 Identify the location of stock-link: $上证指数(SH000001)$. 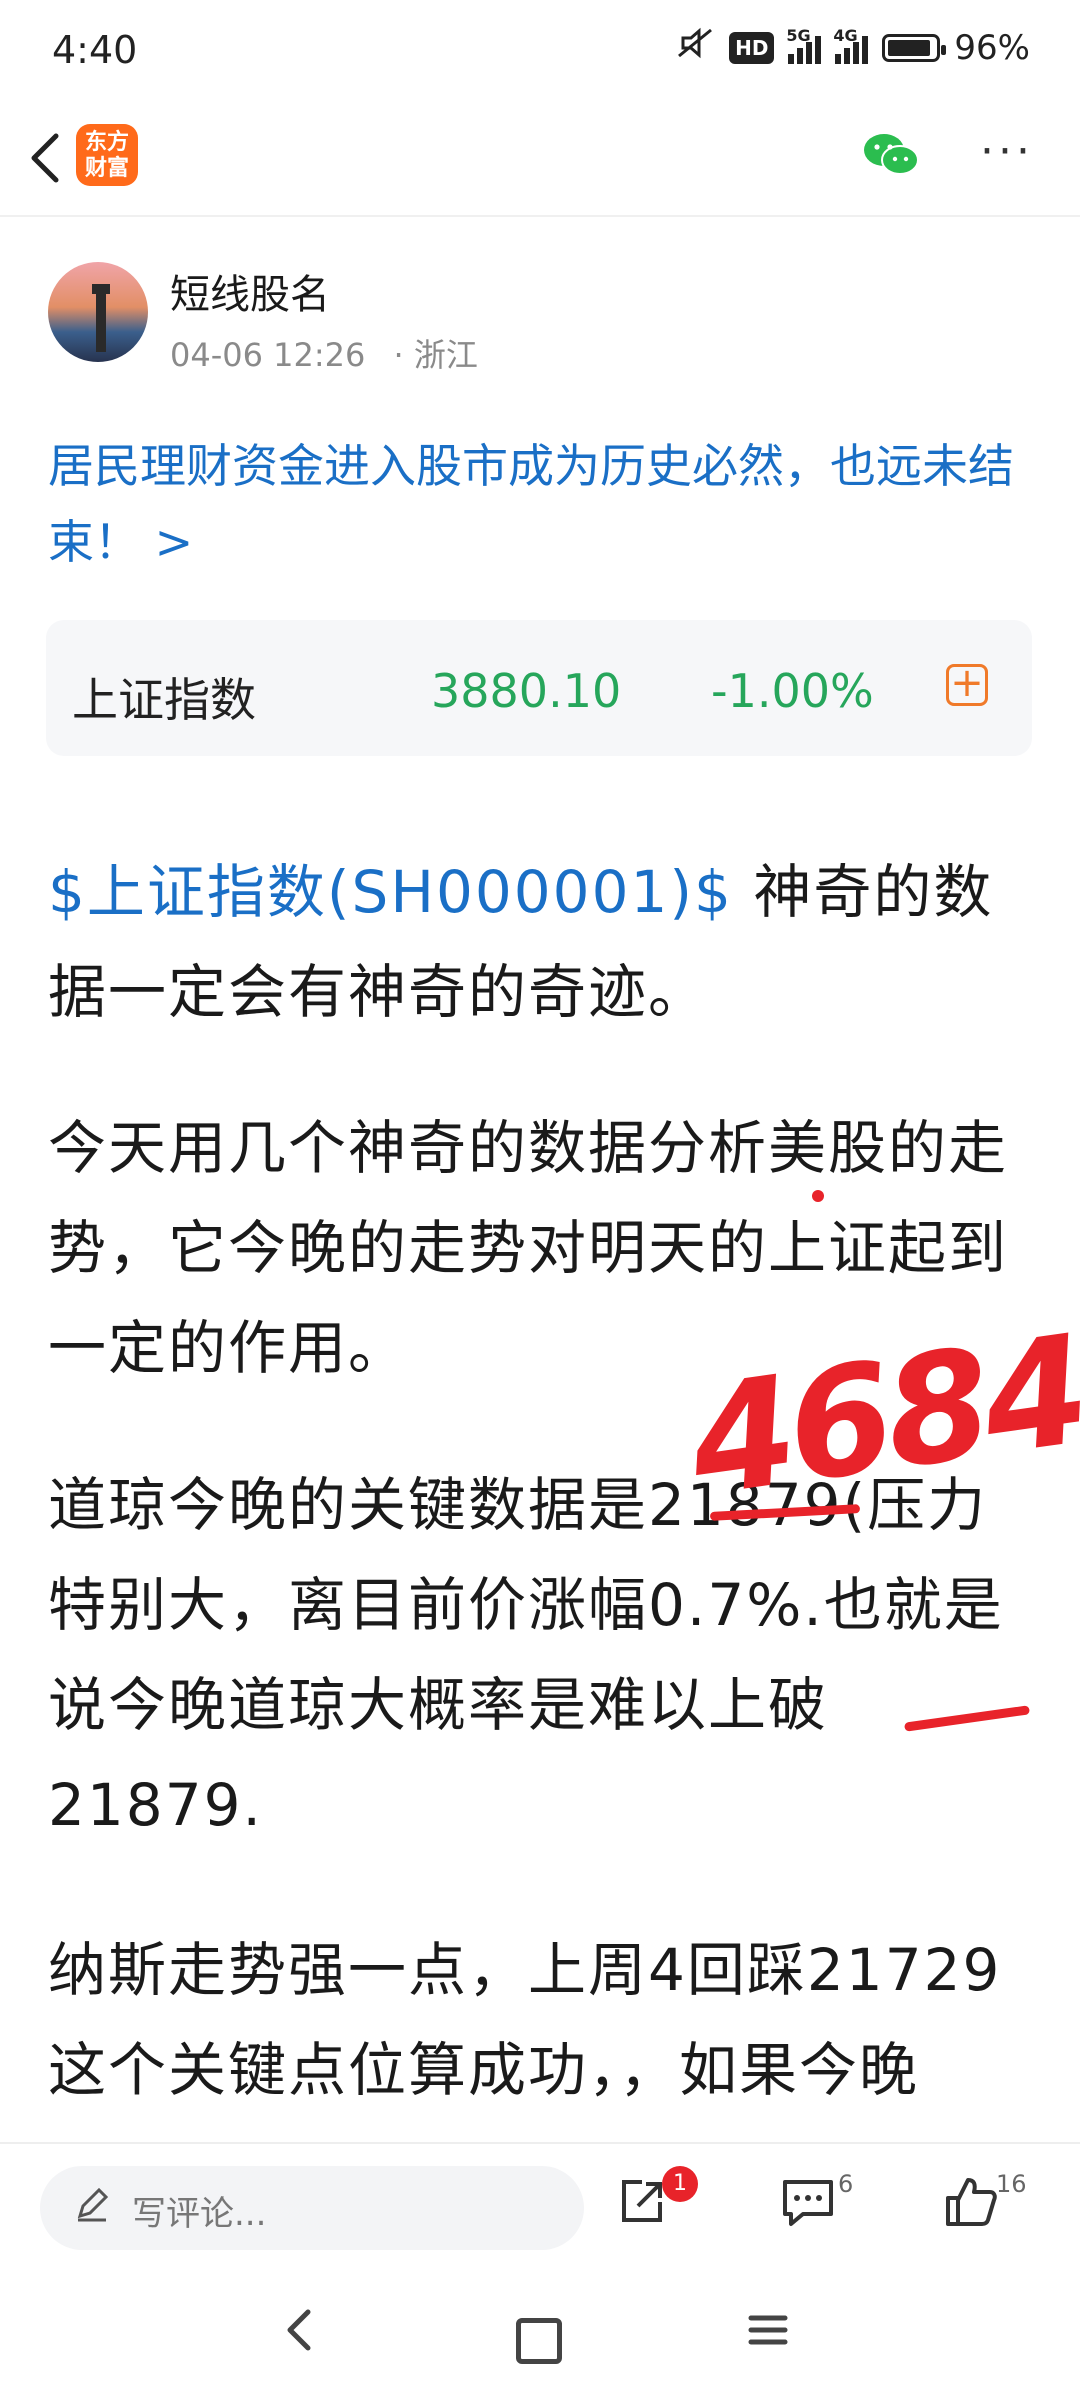
(390, 892).